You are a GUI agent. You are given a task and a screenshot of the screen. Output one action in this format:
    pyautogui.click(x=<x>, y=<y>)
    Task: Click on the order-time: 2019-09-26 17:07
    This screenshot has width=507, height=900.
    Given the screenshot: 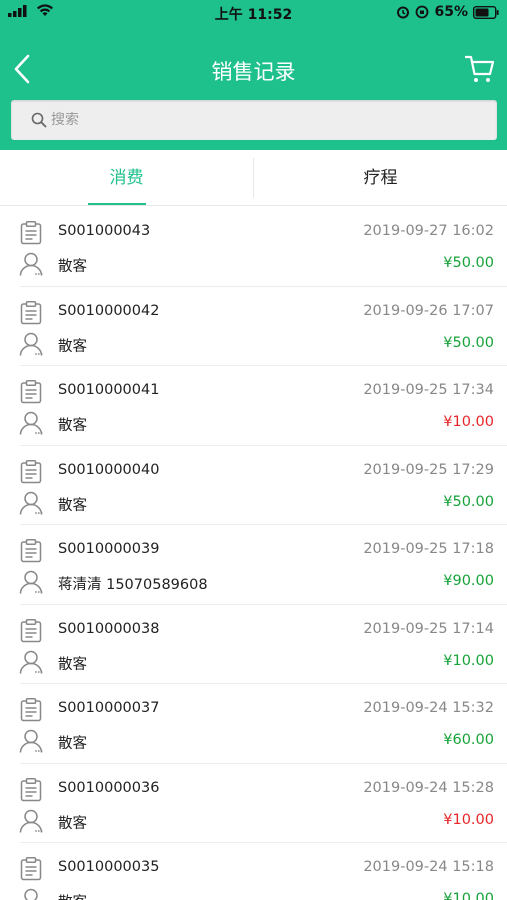 What is the action you would take?
    pyautogui.click(x=428, y=310)
    